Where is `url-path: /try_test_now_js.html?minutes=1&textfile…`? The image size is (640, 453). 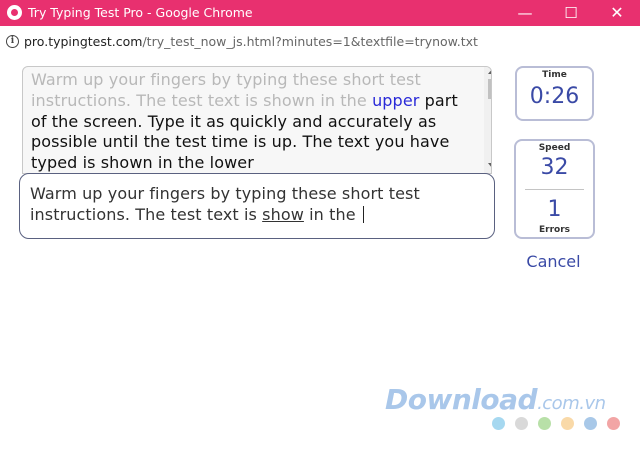 url-path: /try_test_now_js.html?minutes=1&textfile… is located at coordinates (310, 41).